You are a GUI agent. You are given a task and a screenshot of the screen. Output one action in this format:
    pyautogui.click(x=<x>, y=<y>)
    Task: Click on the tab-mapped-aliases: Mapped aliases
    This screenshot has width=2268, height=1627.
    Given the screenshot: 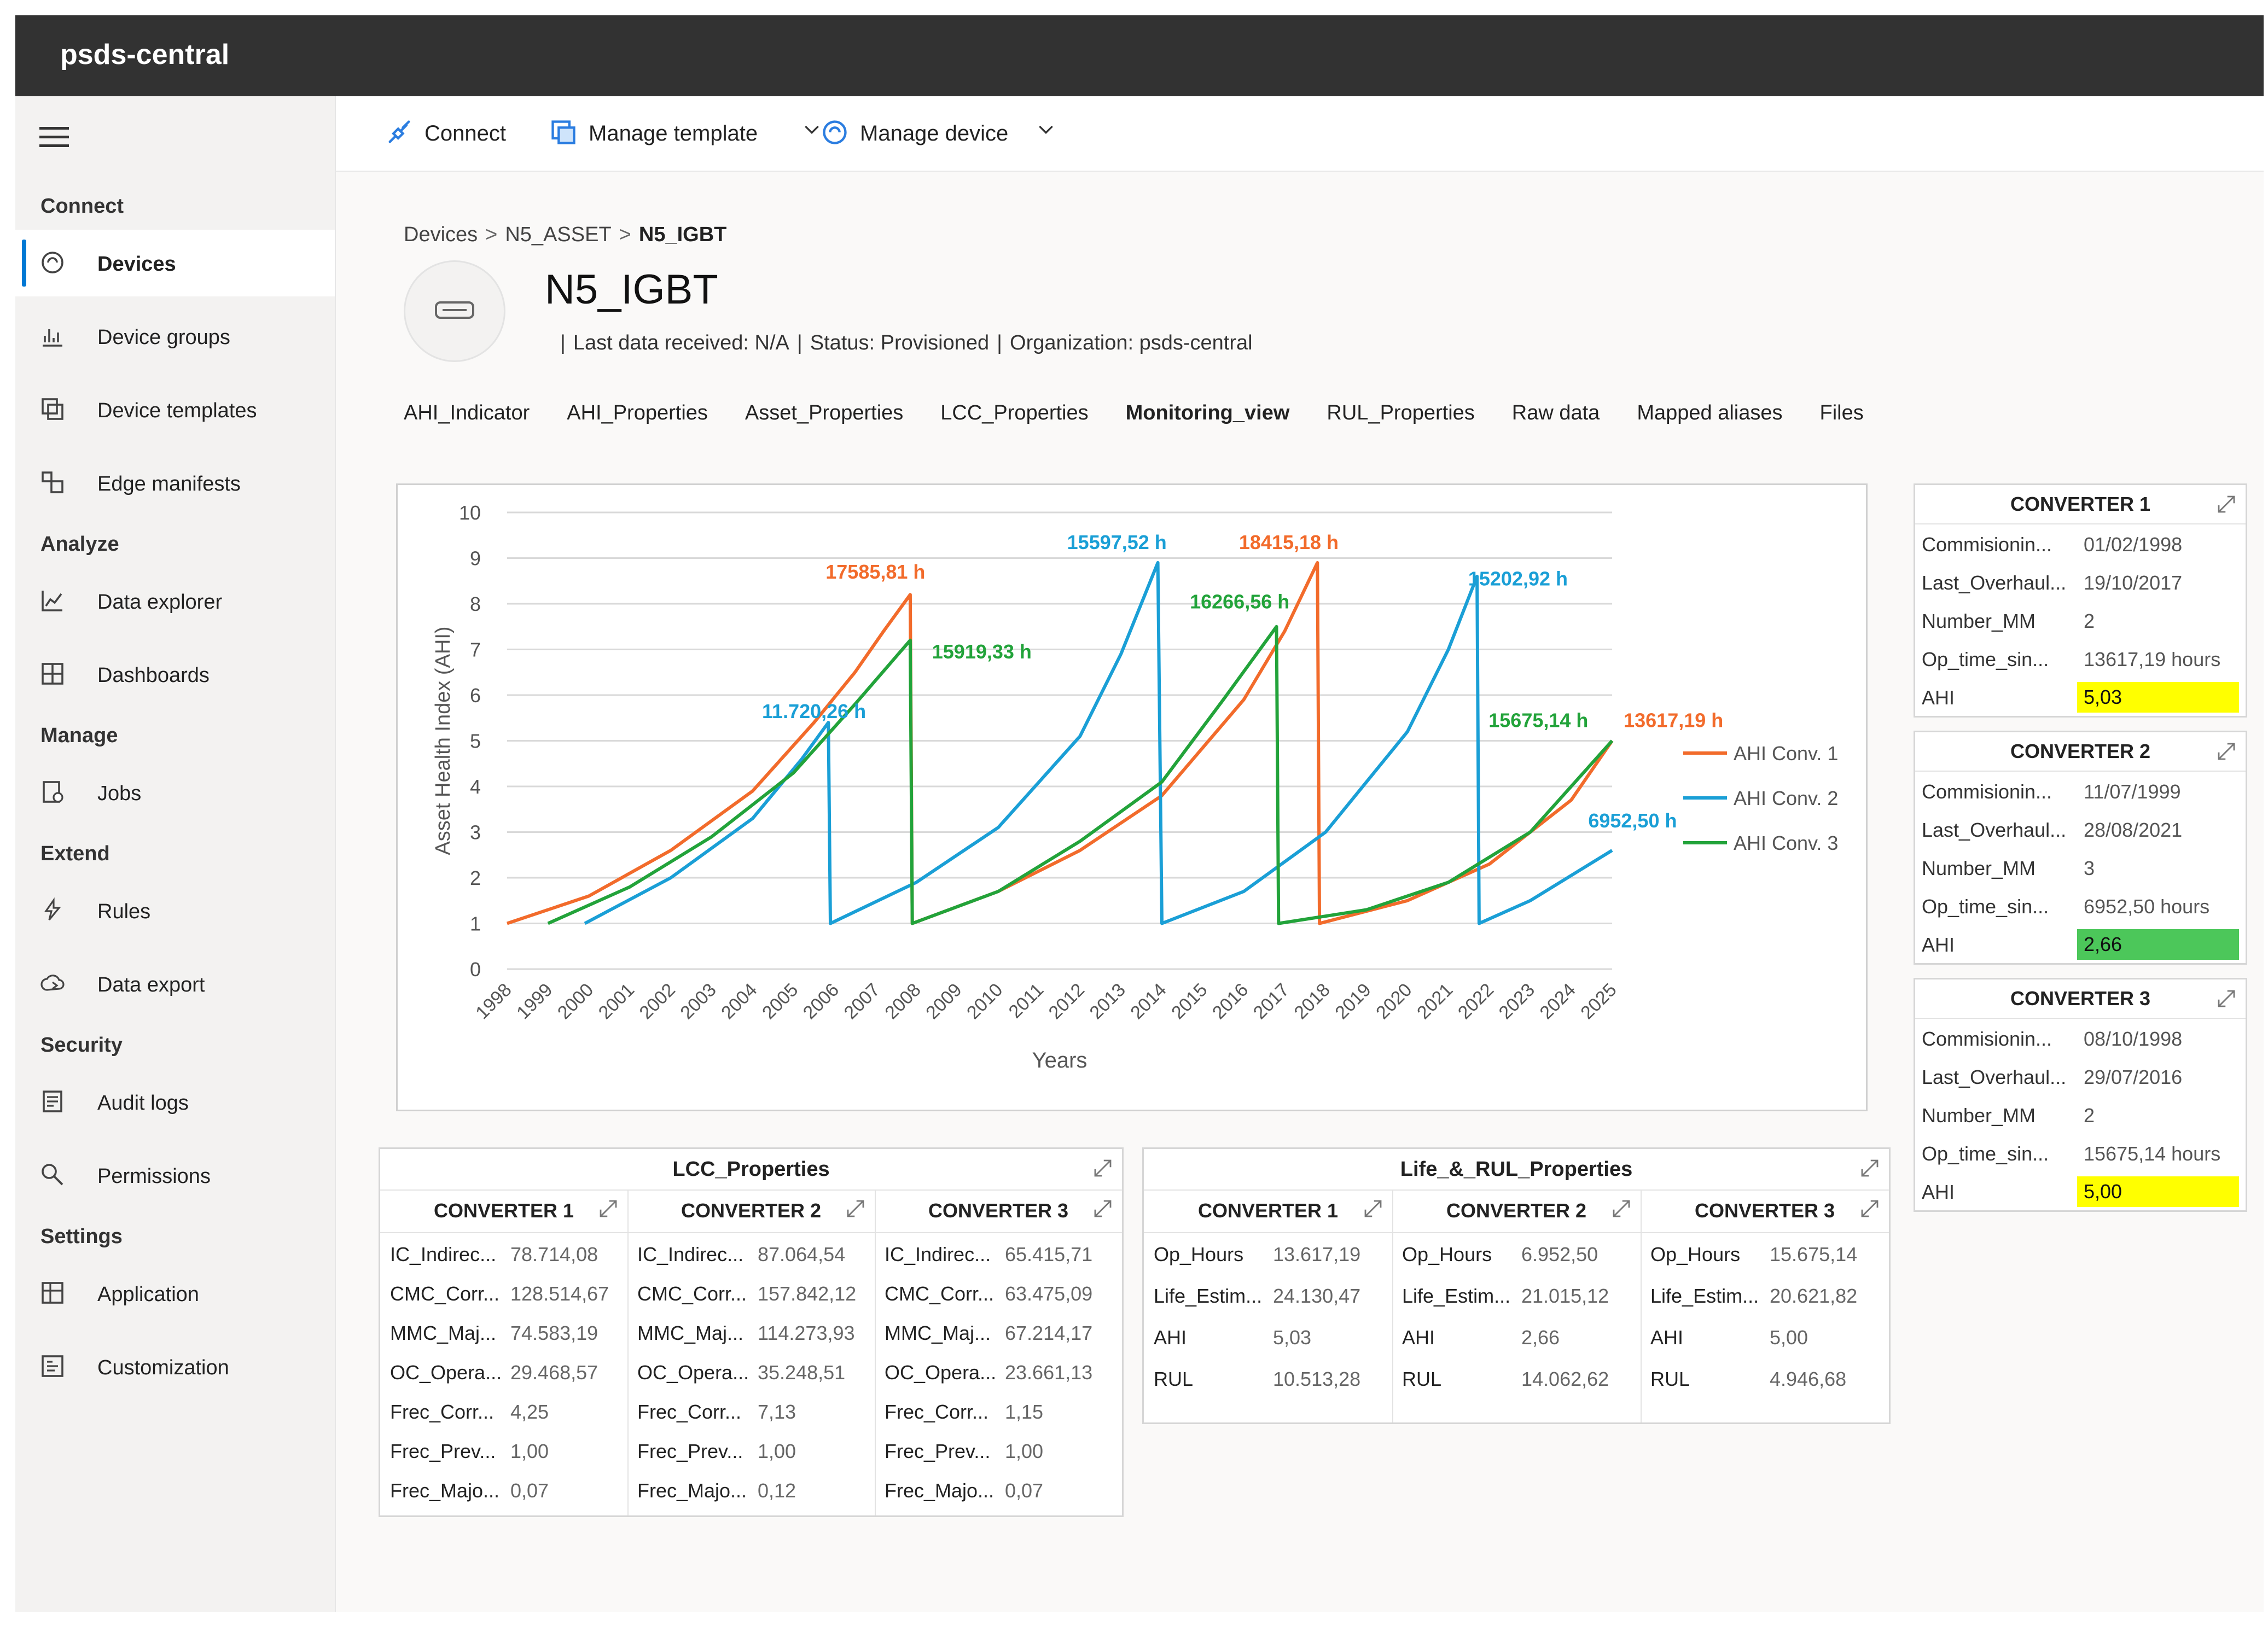 What is the action you would take?
    pyautogui.click(x=1710, y=413)
    